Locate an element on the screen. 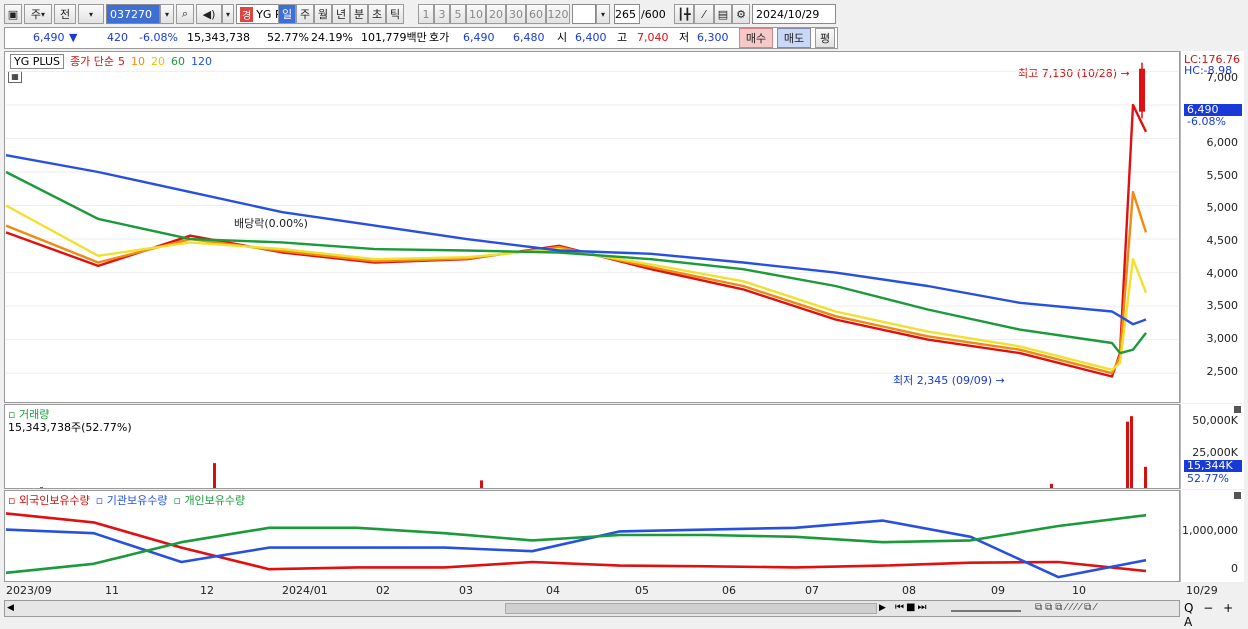  playback-controls: ⏮■⏭ is located at coordinates (911, 607).